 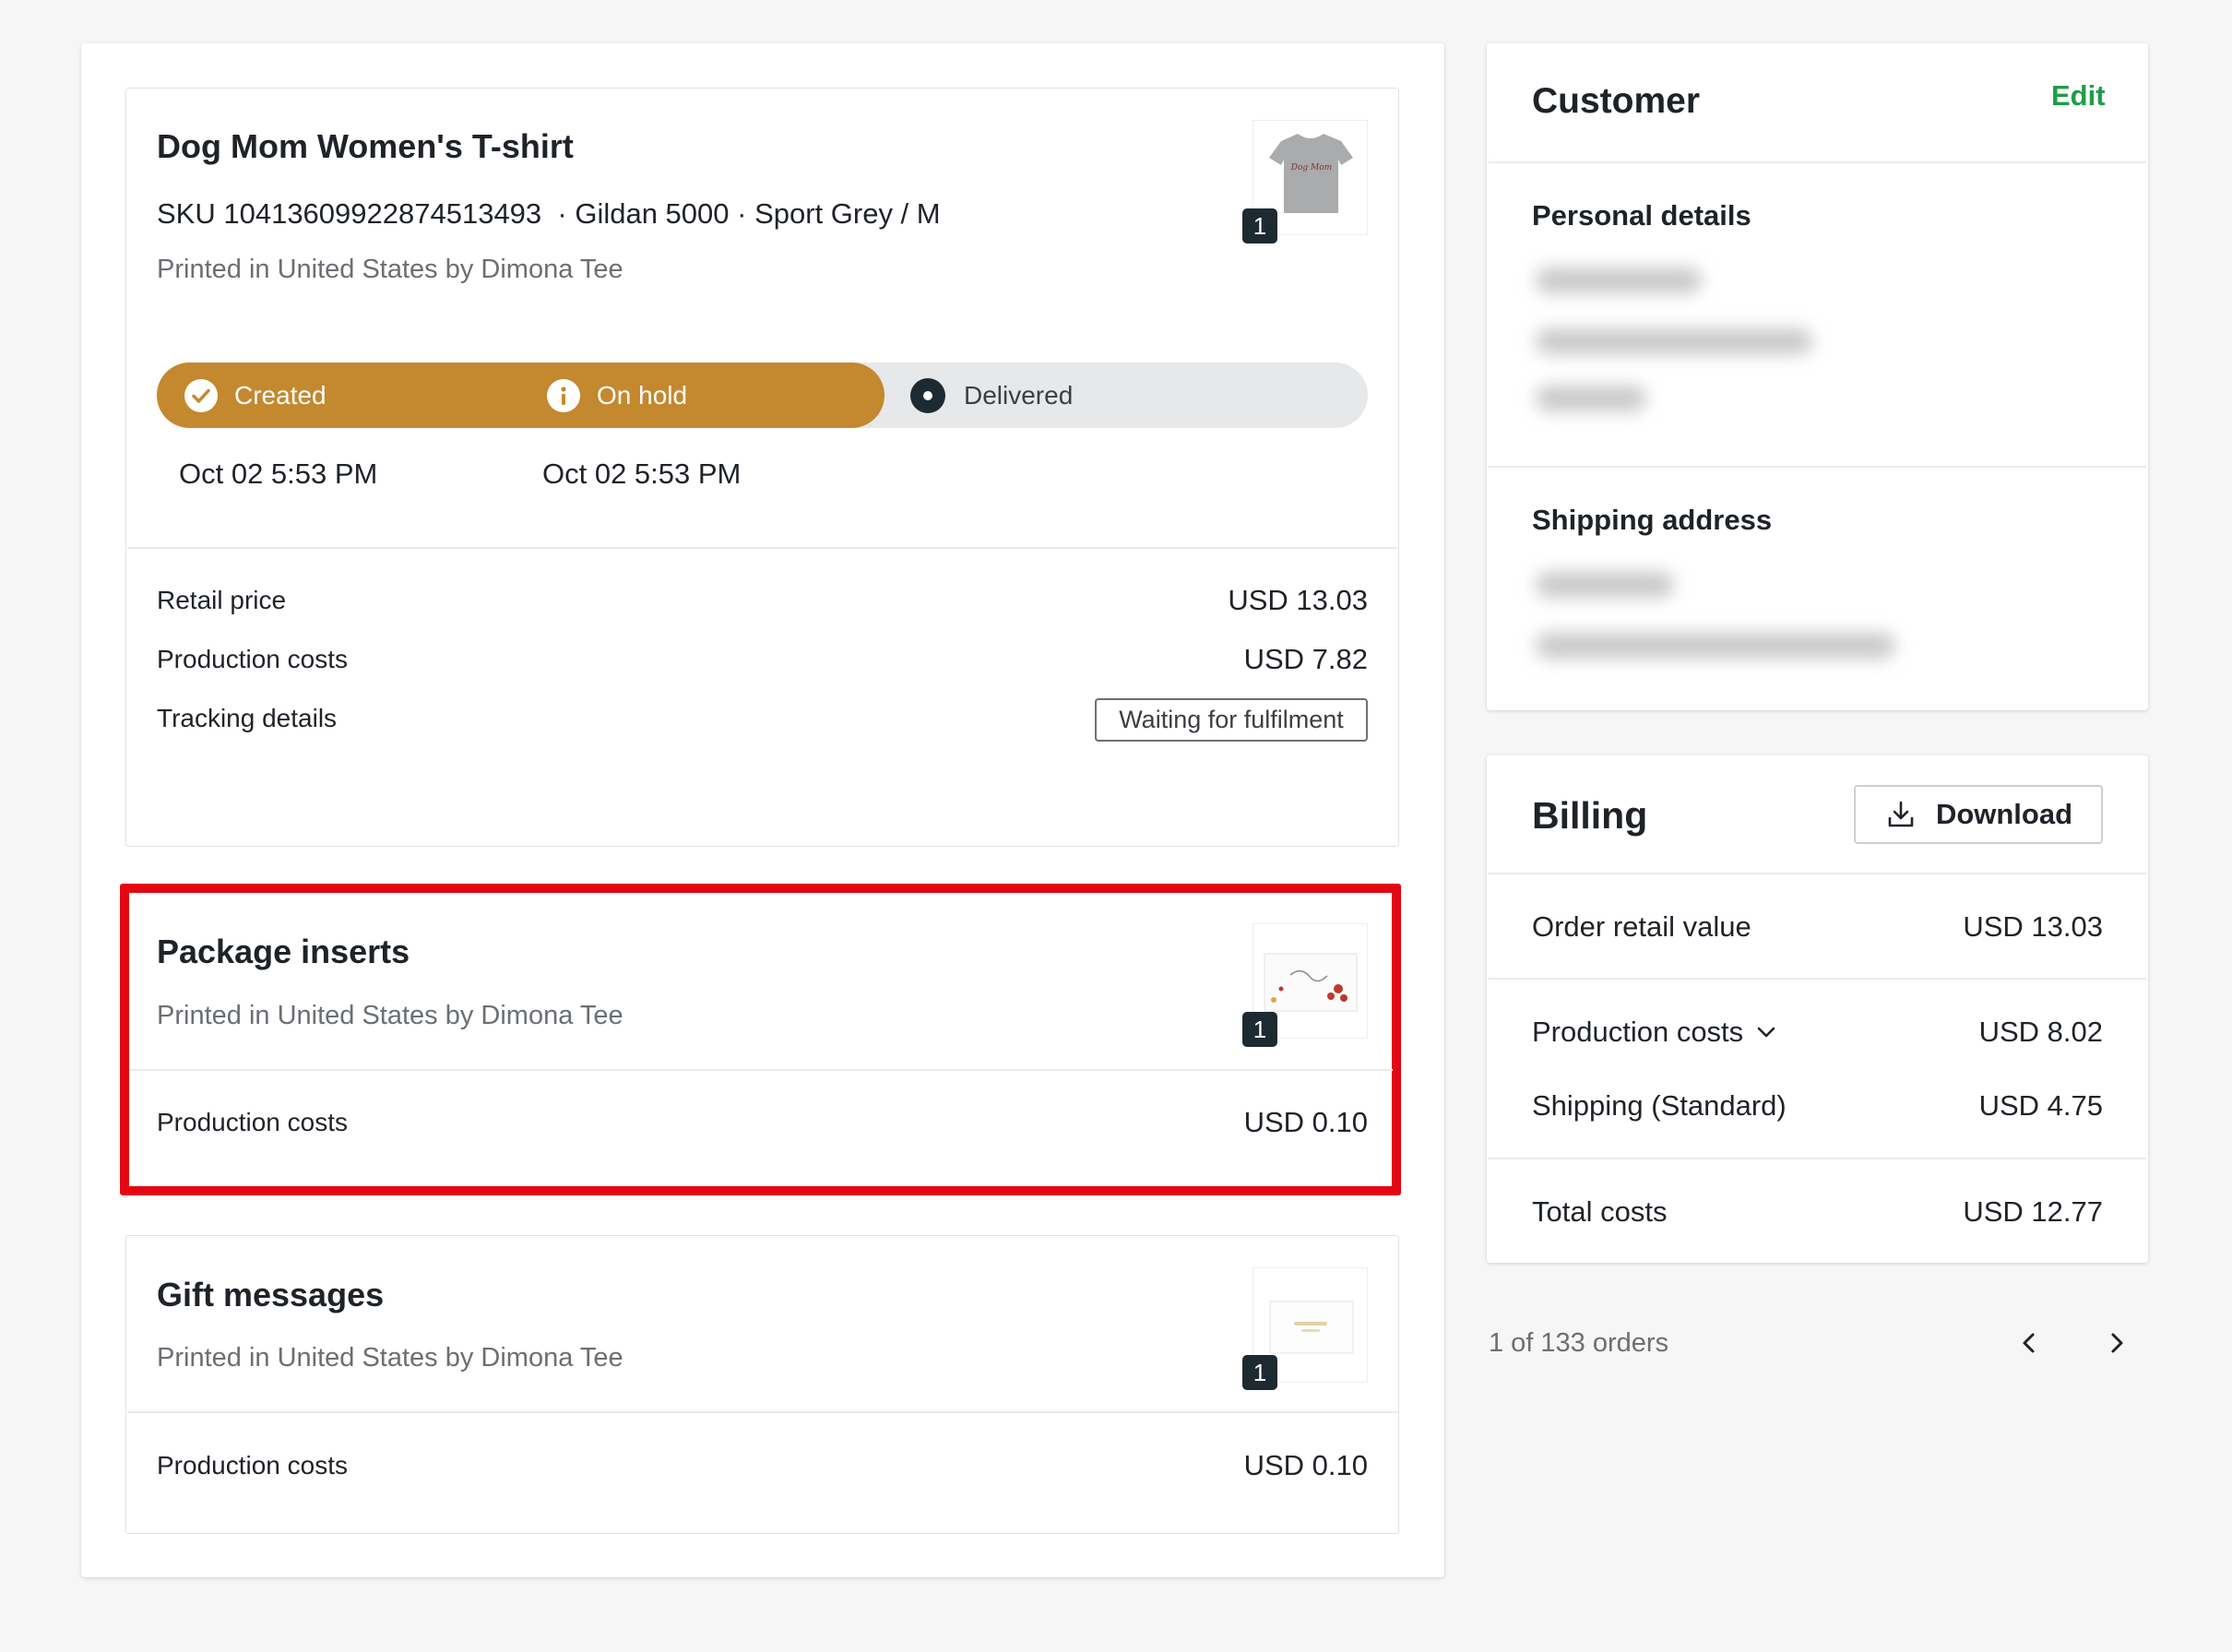 What do you see at coordinates (1617, 101) in the screenshot?
I see `customer-title: Customer` at bounding box center [1617, 101].